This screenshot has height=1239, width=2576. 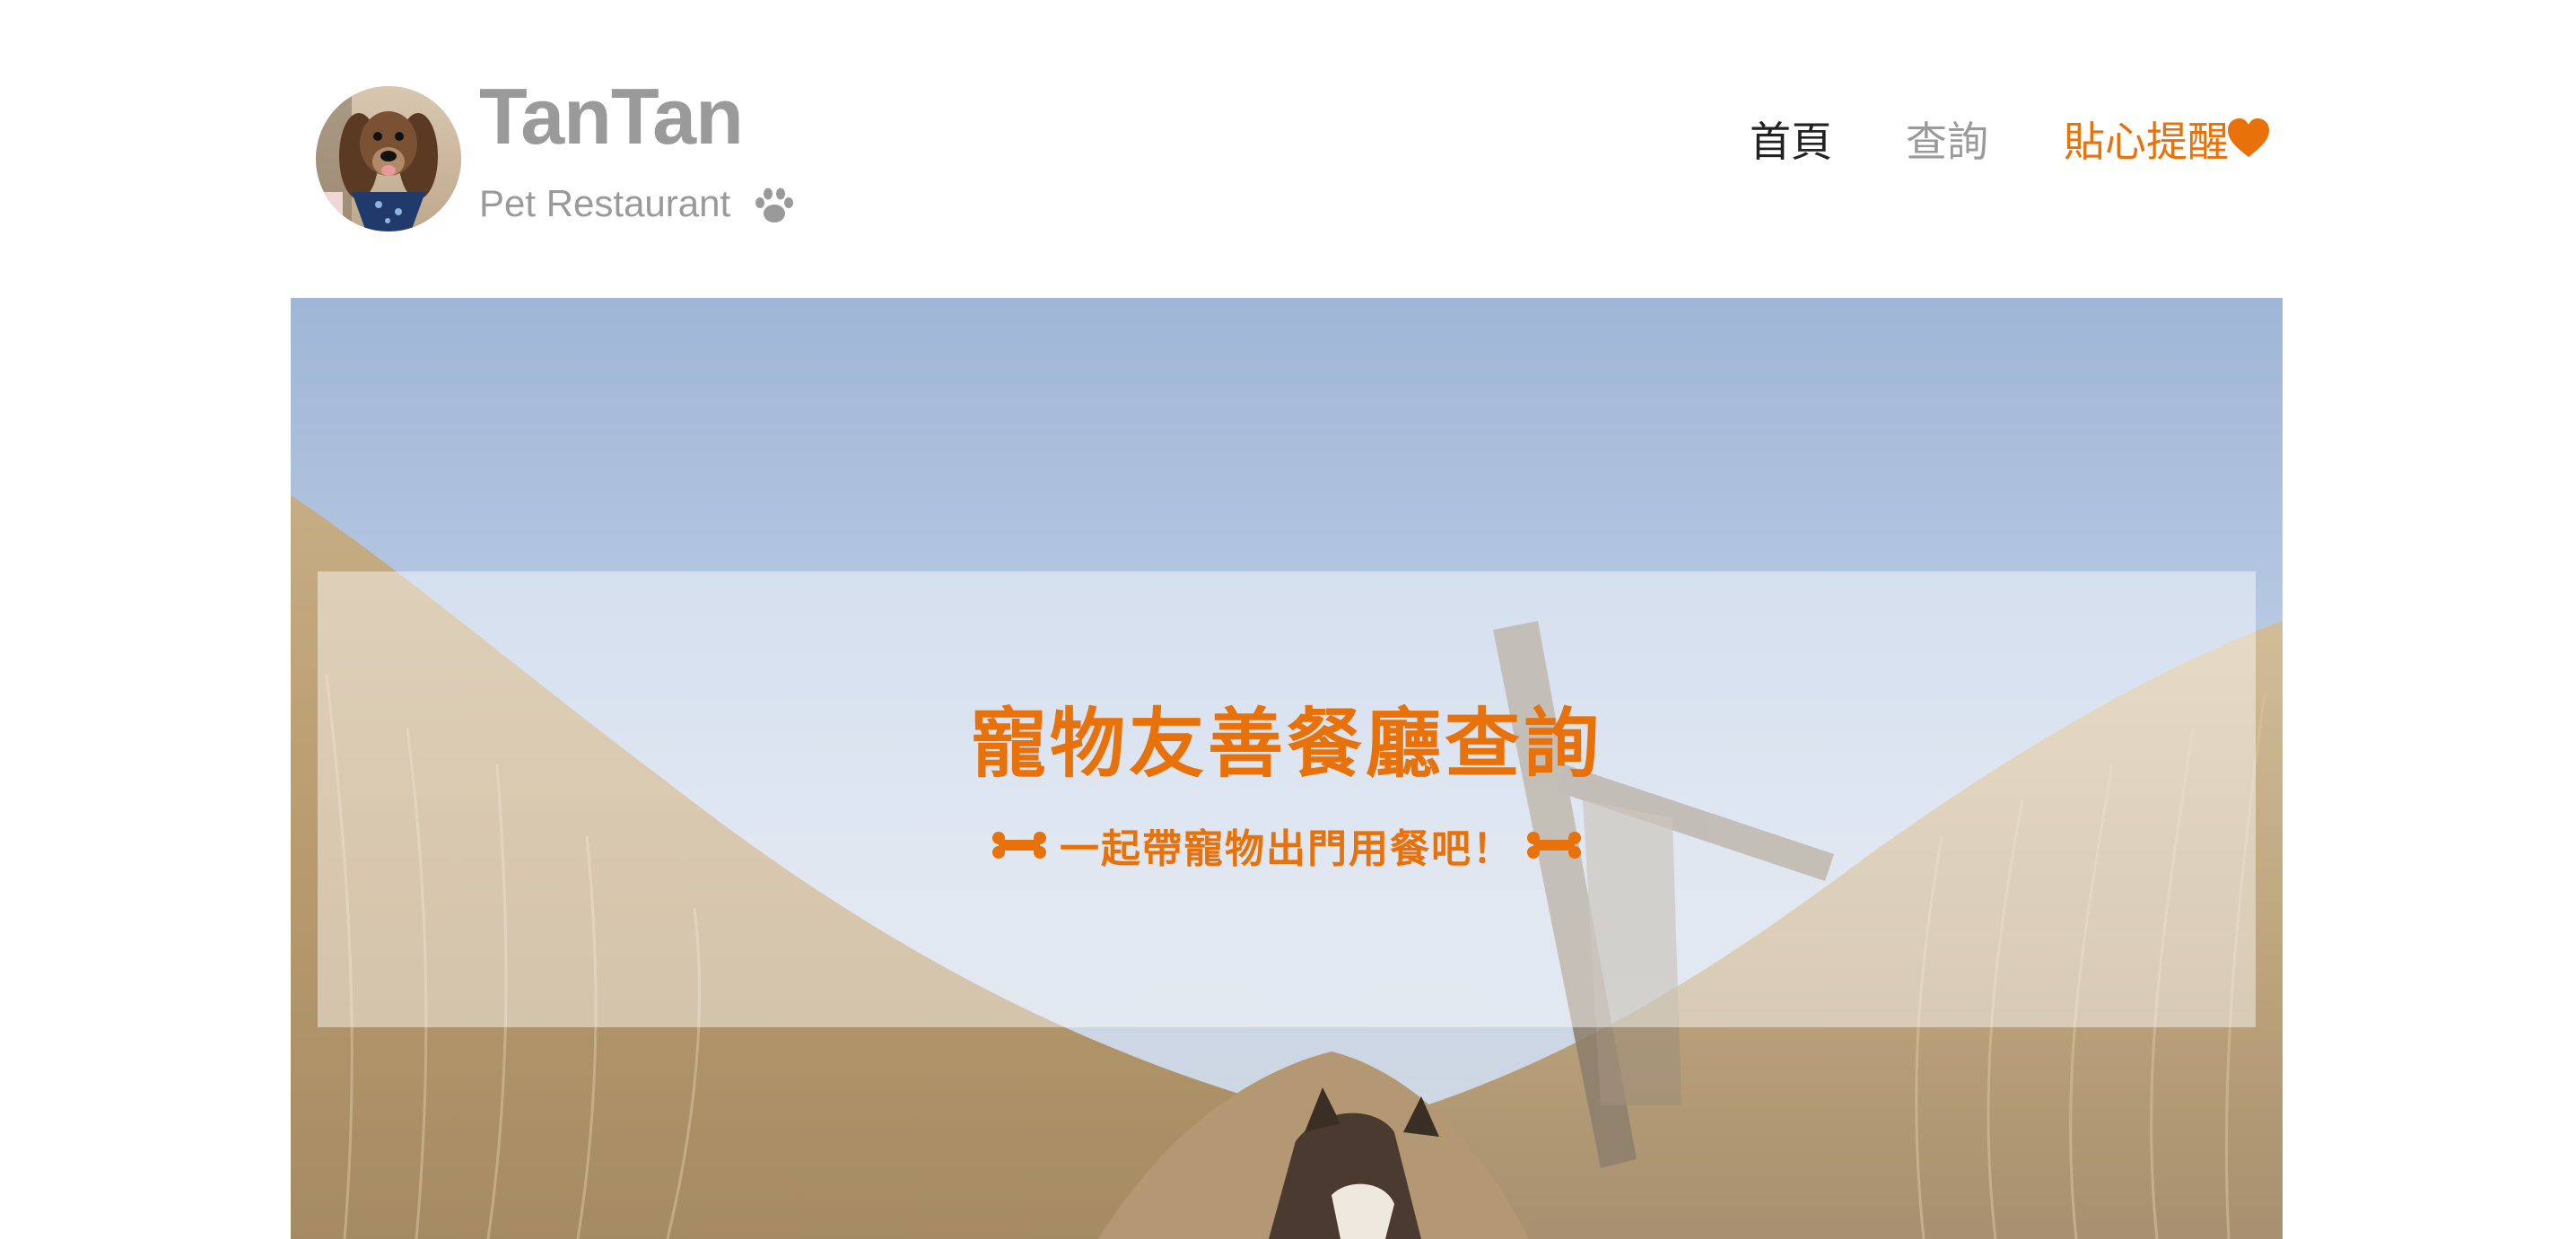 What do you see at coordinates (611, 116) in the screenshot?
I see `brand-title: TanTan` at bounding box center [611, 116].